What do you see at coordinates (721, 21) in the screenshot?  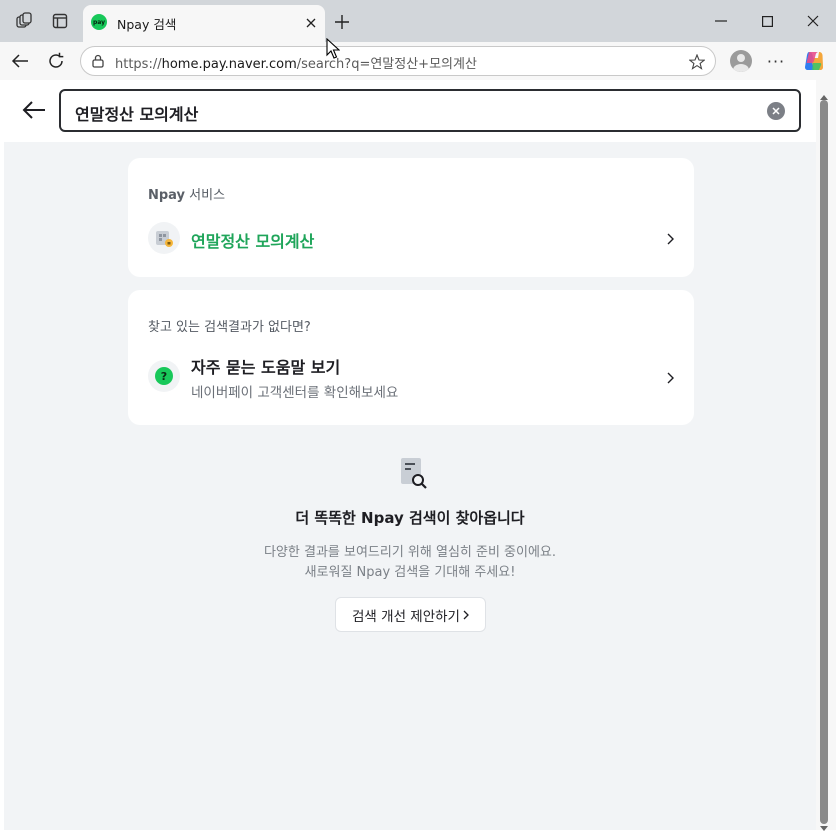 I see `minimize-icon` at bounding box center [721, 21].